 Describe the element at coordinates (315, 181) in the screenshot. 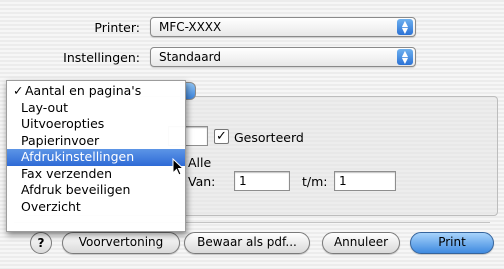

I see `pages-to-label: t/m:` at that location.